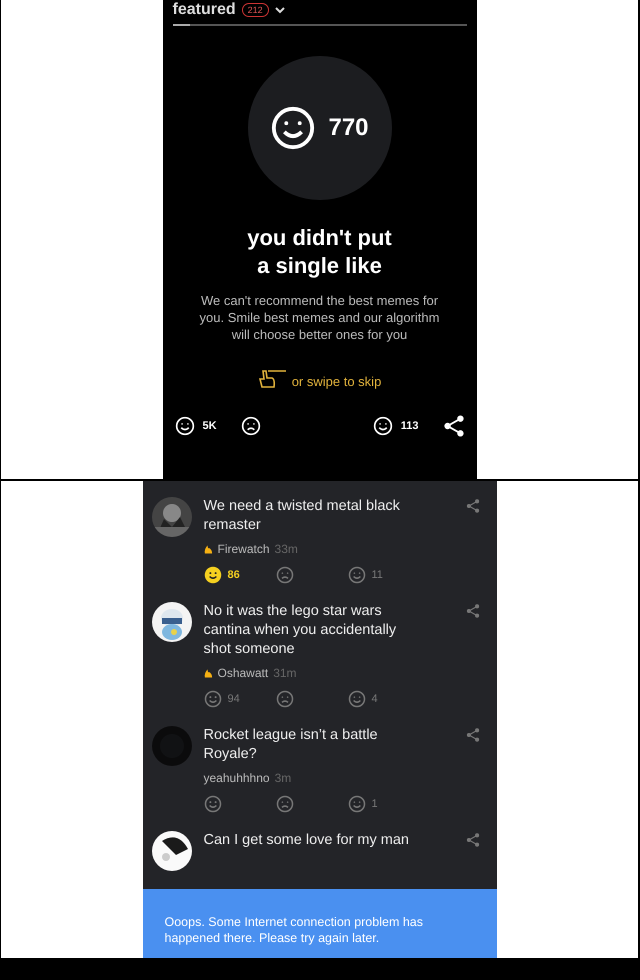 This screenshot has width=640, height=980. I want to click on smile-count: 5K, so click(209, 426).